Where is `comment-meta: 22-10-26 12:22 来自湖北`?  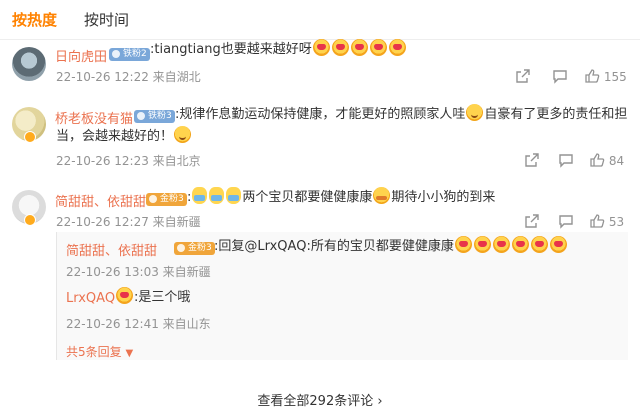 comment-meta: 22-10-26 12:22 来自湖北 is located at coordinates (128, 77).